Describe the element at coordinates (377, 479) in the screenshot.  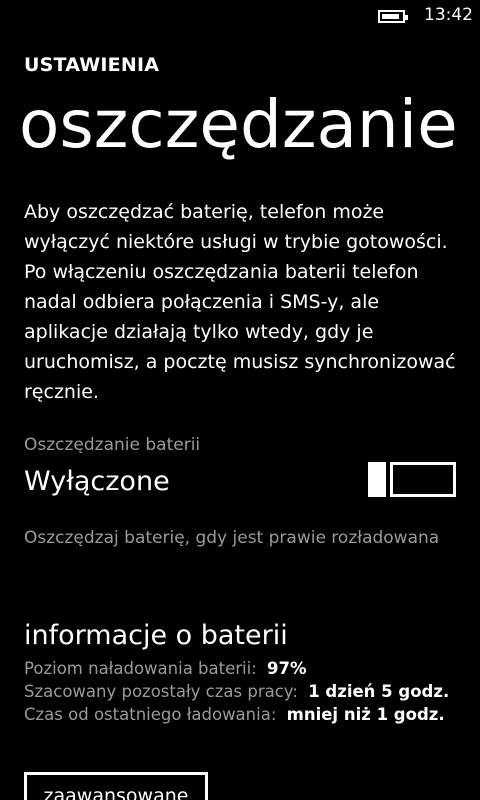
I see `toggle-thumb` at that location.